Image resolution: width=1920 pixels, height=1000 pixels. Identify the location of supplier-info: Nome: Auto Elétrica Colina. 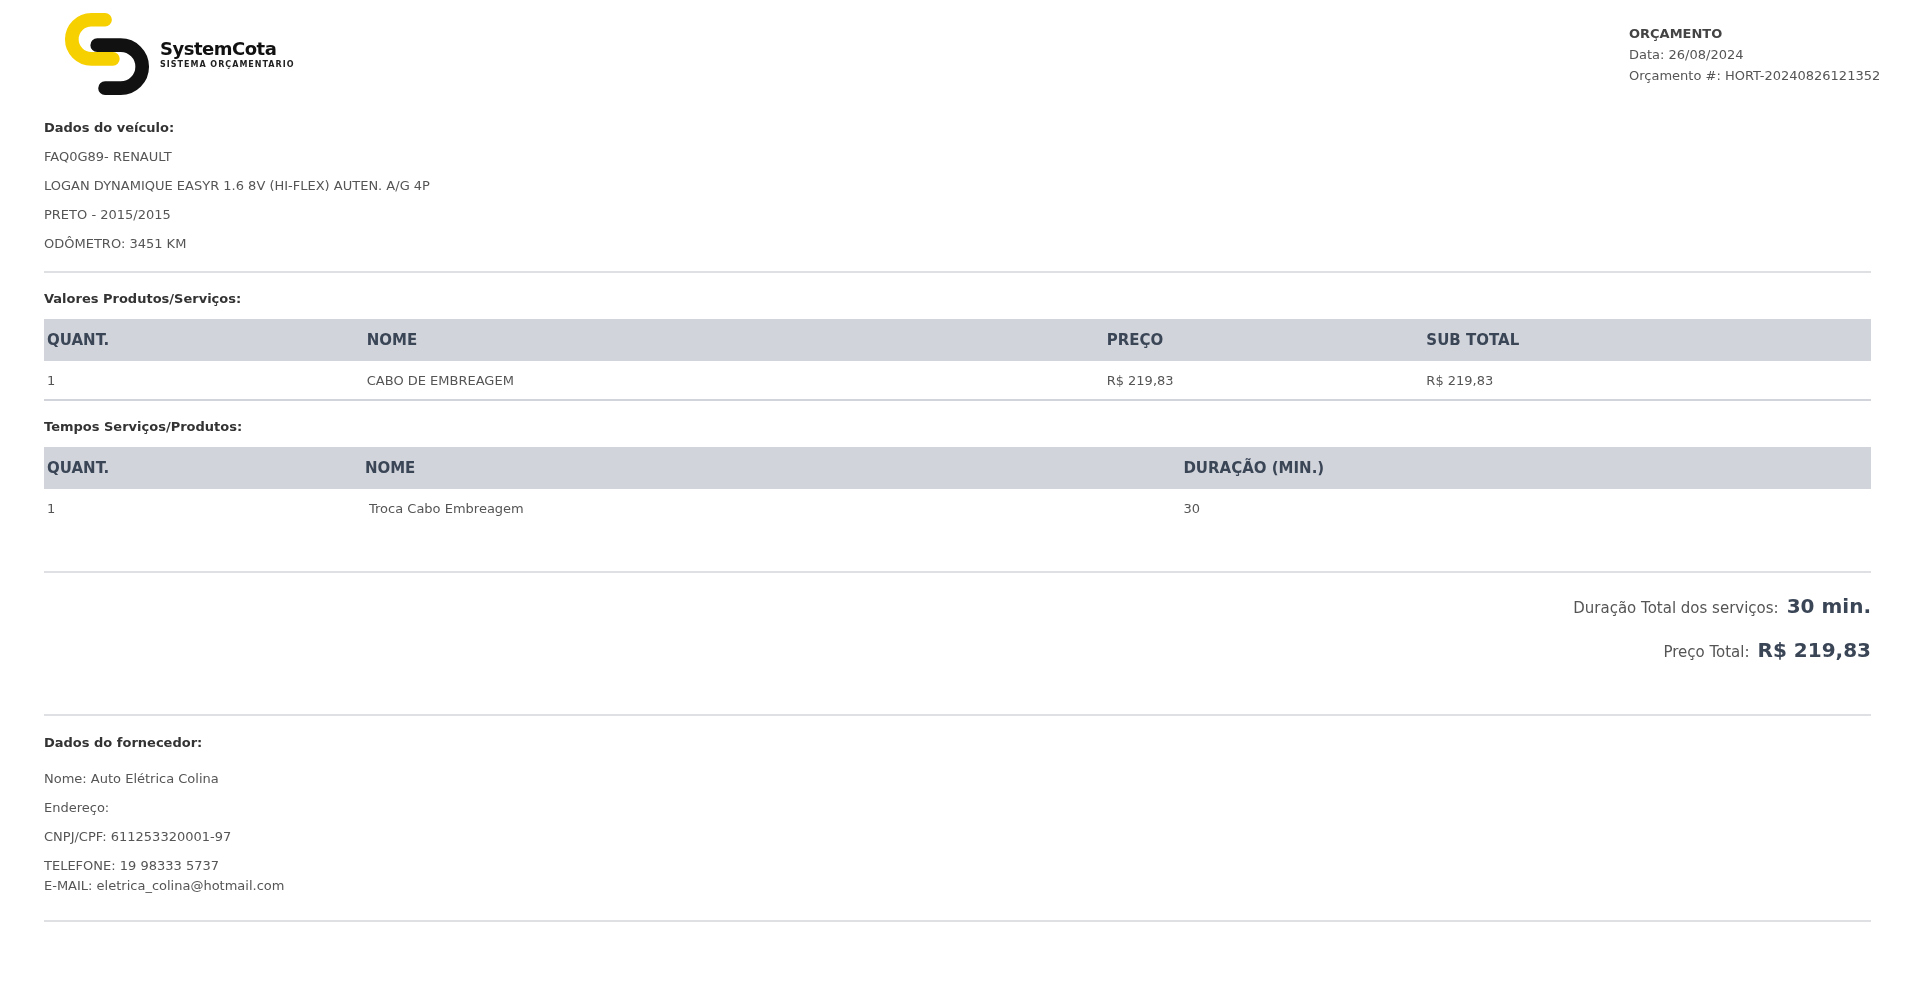
(132, 779).